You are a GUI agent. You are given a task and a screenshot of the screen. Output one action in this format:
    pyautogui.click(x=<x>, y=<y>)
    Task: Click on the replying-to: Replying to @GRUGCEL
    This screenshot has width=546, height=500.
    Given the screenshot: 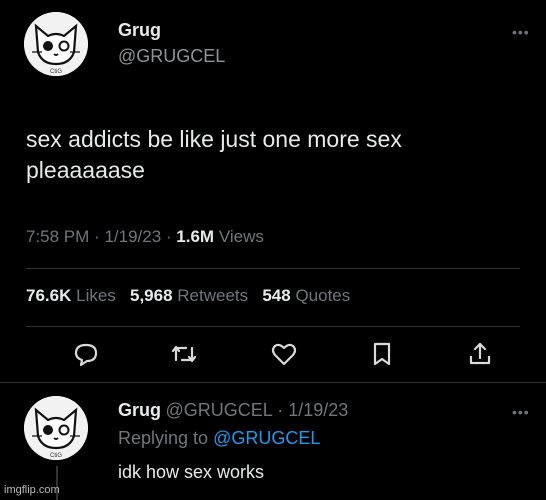 What is the action you would take?
    pyautogui.click(x=219, y=438)
    